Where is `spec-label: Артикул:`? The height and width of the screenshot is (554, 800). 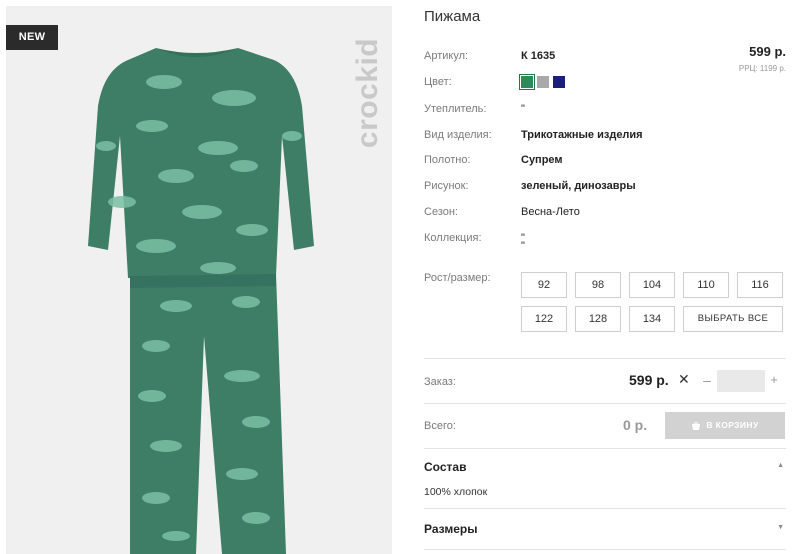 spec-label: Артикул: is located at coordinates (446, 56).